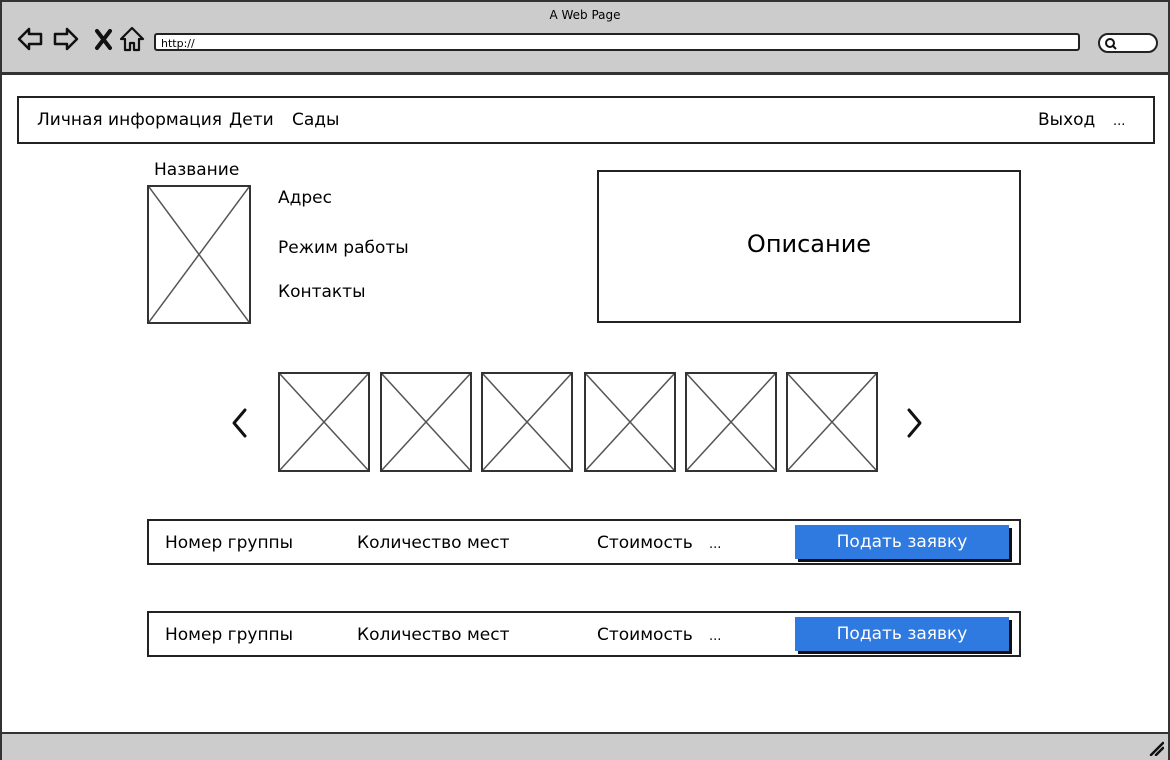 The image size is (1170, 760). Describe the element at coordinates (585, 15) in the screenshot. I see `window-title: A Web Page` at that location.